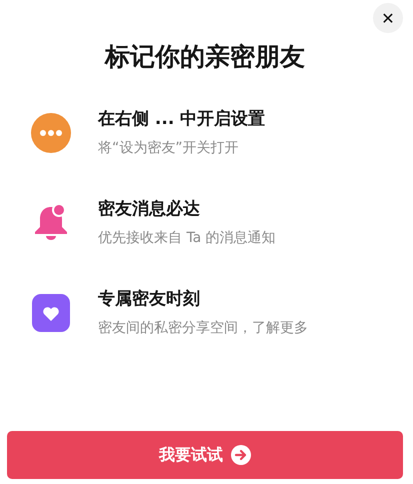 The height and width of the screenshot is (484, 413). What do you see at coordinates (388, 18) in the screenshot?
I see `close-button: ✕` at bounding box center [388, 18].